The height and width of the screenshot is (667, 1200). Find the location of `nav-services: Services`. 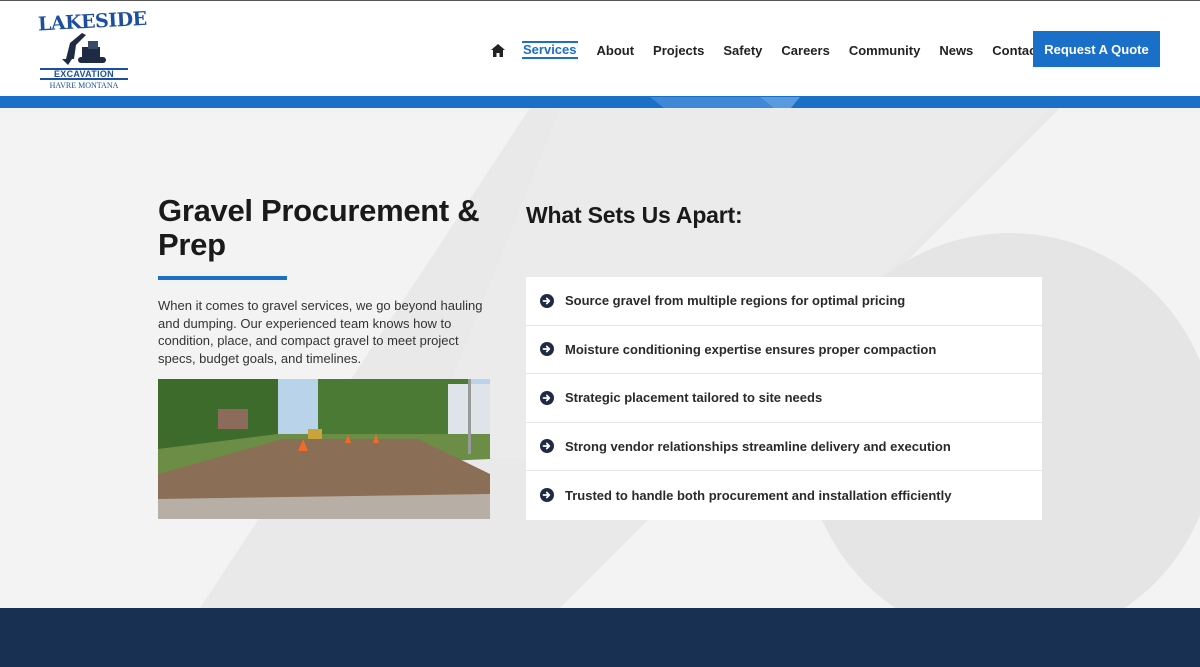

nav-services: Services is located at coordinates (550, 50).